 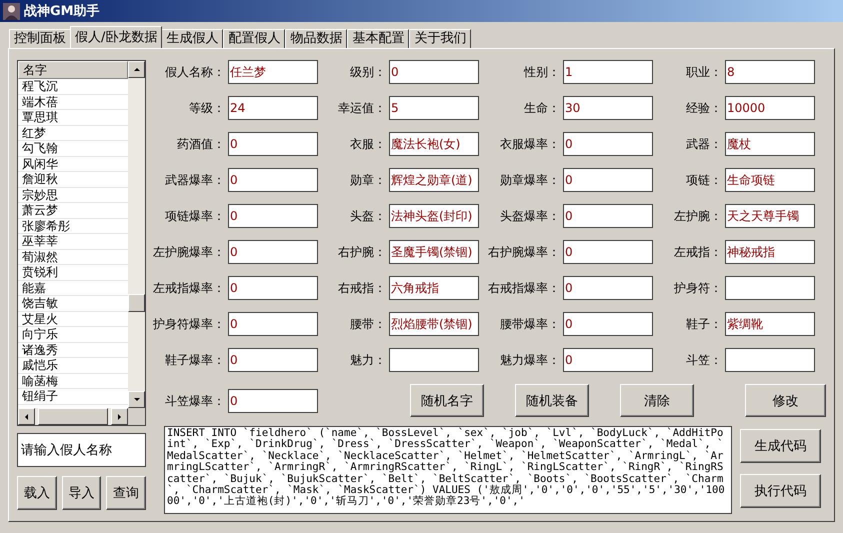 What do you see at coordinates (273, 72) in the screenshot?
I see `text-field: 任兰梦` at bounding box center [273, 72].